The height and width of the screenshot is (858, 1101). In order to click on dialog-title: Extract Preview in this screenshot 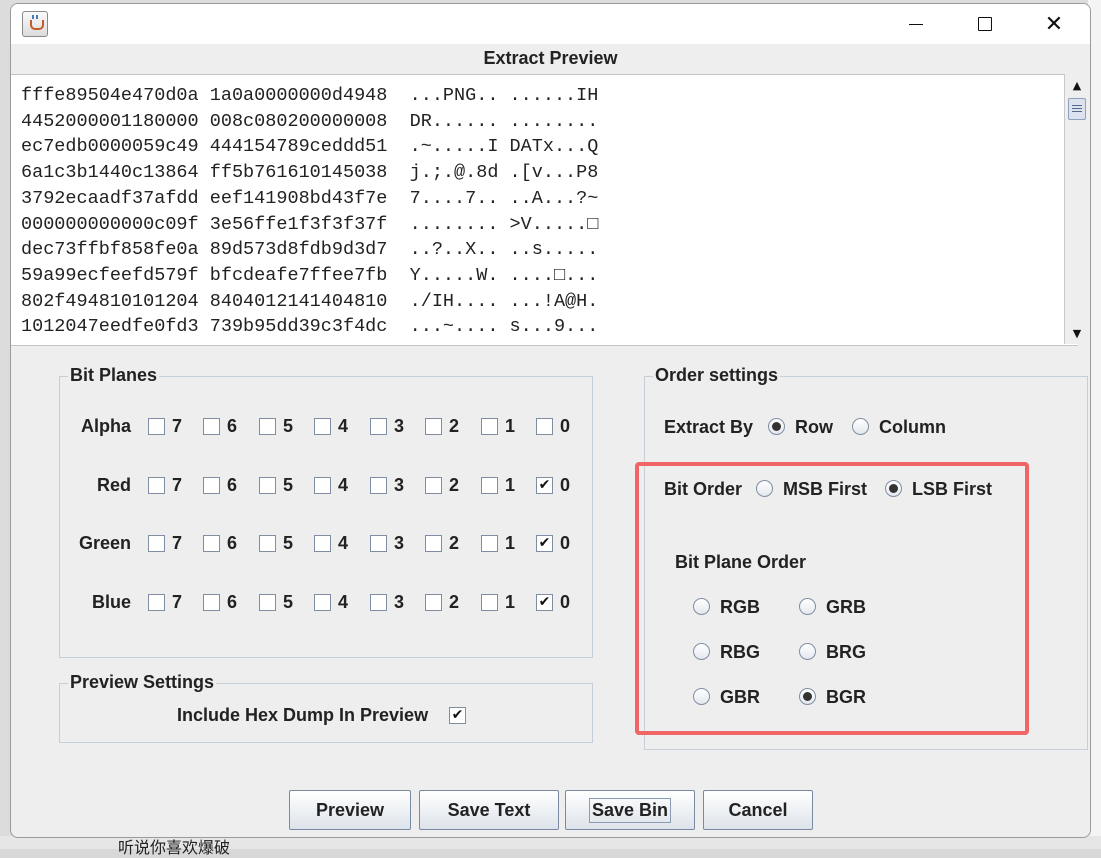, I will do `click(550, 58)`.